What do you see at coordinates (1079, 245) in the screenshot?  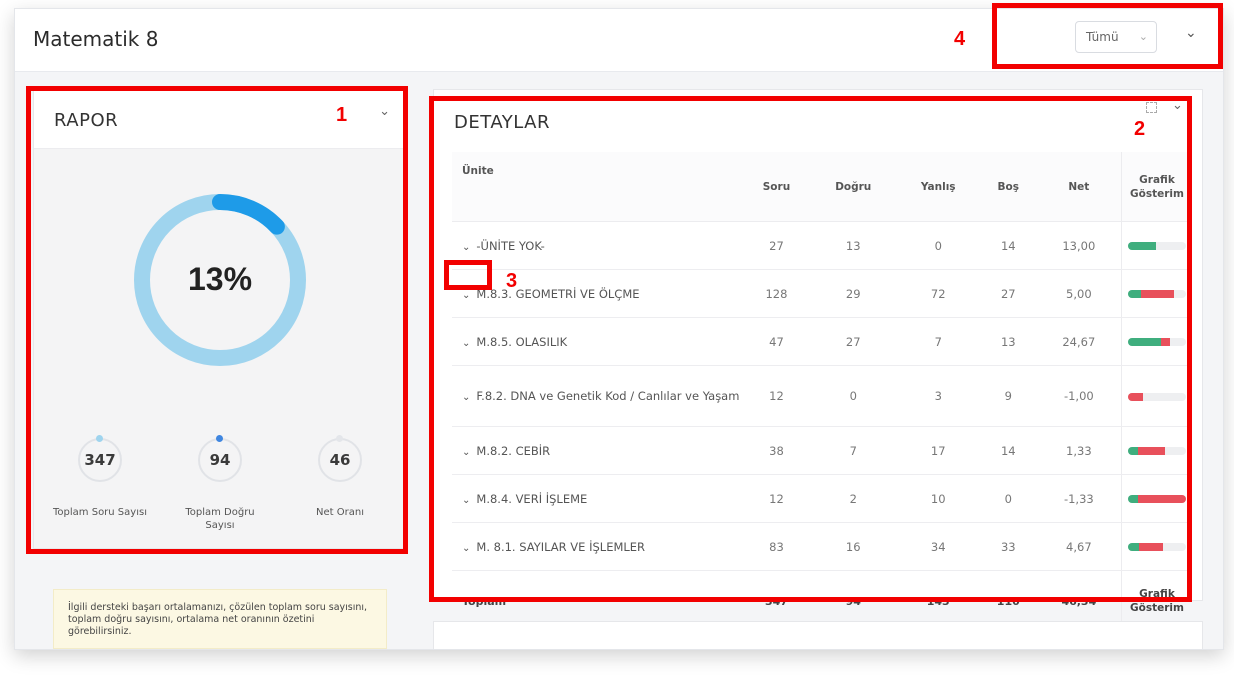 I see `cell-net: 13,00` at bounding box center [1079, 245].